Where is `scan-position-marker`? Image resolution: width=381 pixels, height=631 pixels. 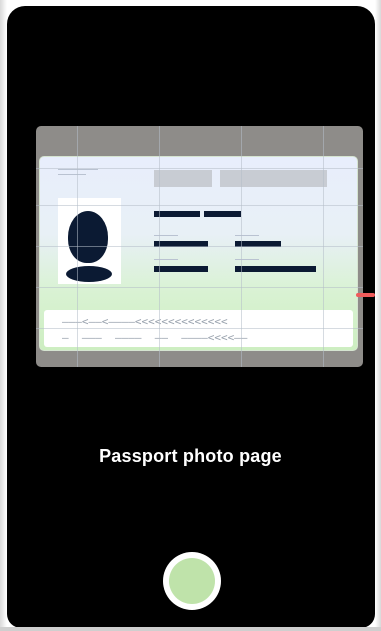
scan-position-marker is located at coordinates (365, 295).